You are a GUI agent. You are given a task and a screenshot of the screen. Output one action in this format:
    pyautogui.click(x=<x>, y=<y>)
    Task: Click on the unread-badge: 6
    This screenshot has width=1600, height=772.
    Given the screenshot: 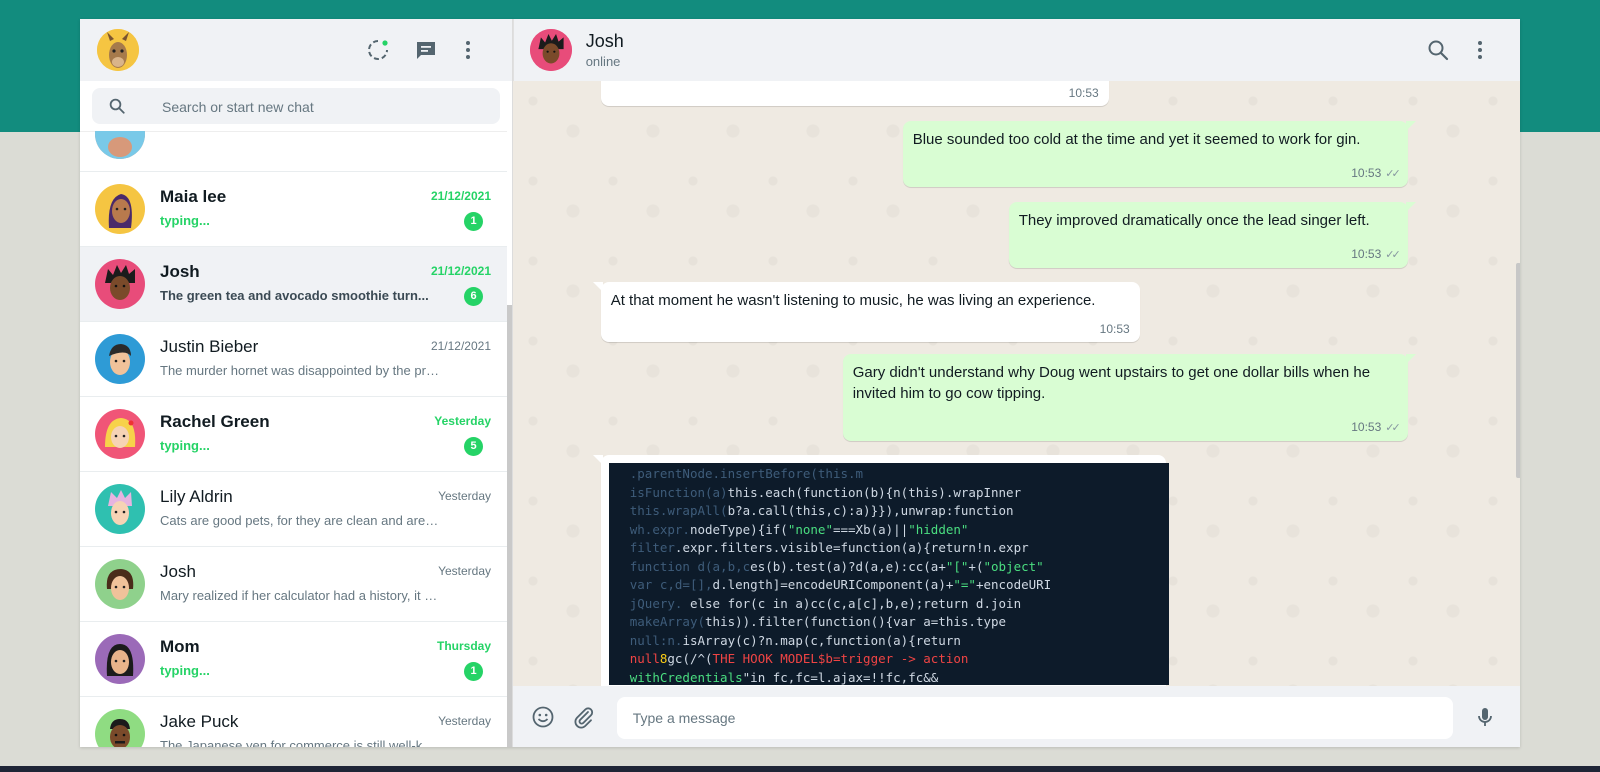 What is the action you would take?
    pyautogui.click(x=473, y=296)
    